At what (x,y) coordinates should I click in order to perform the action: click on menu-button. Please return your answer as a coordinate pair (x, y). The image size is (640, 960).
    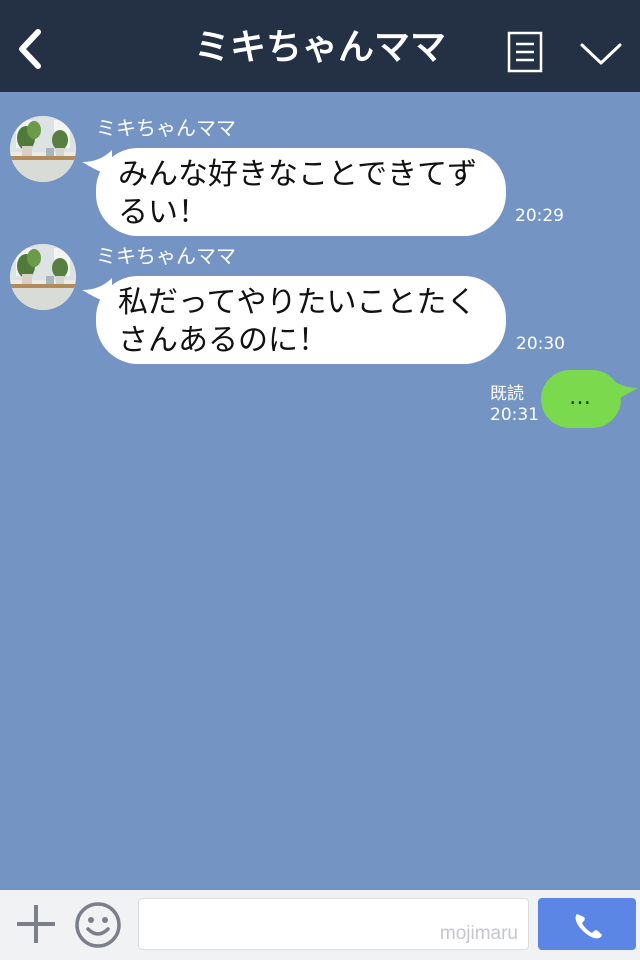
    Looking at the image, I should click on (525, 52).